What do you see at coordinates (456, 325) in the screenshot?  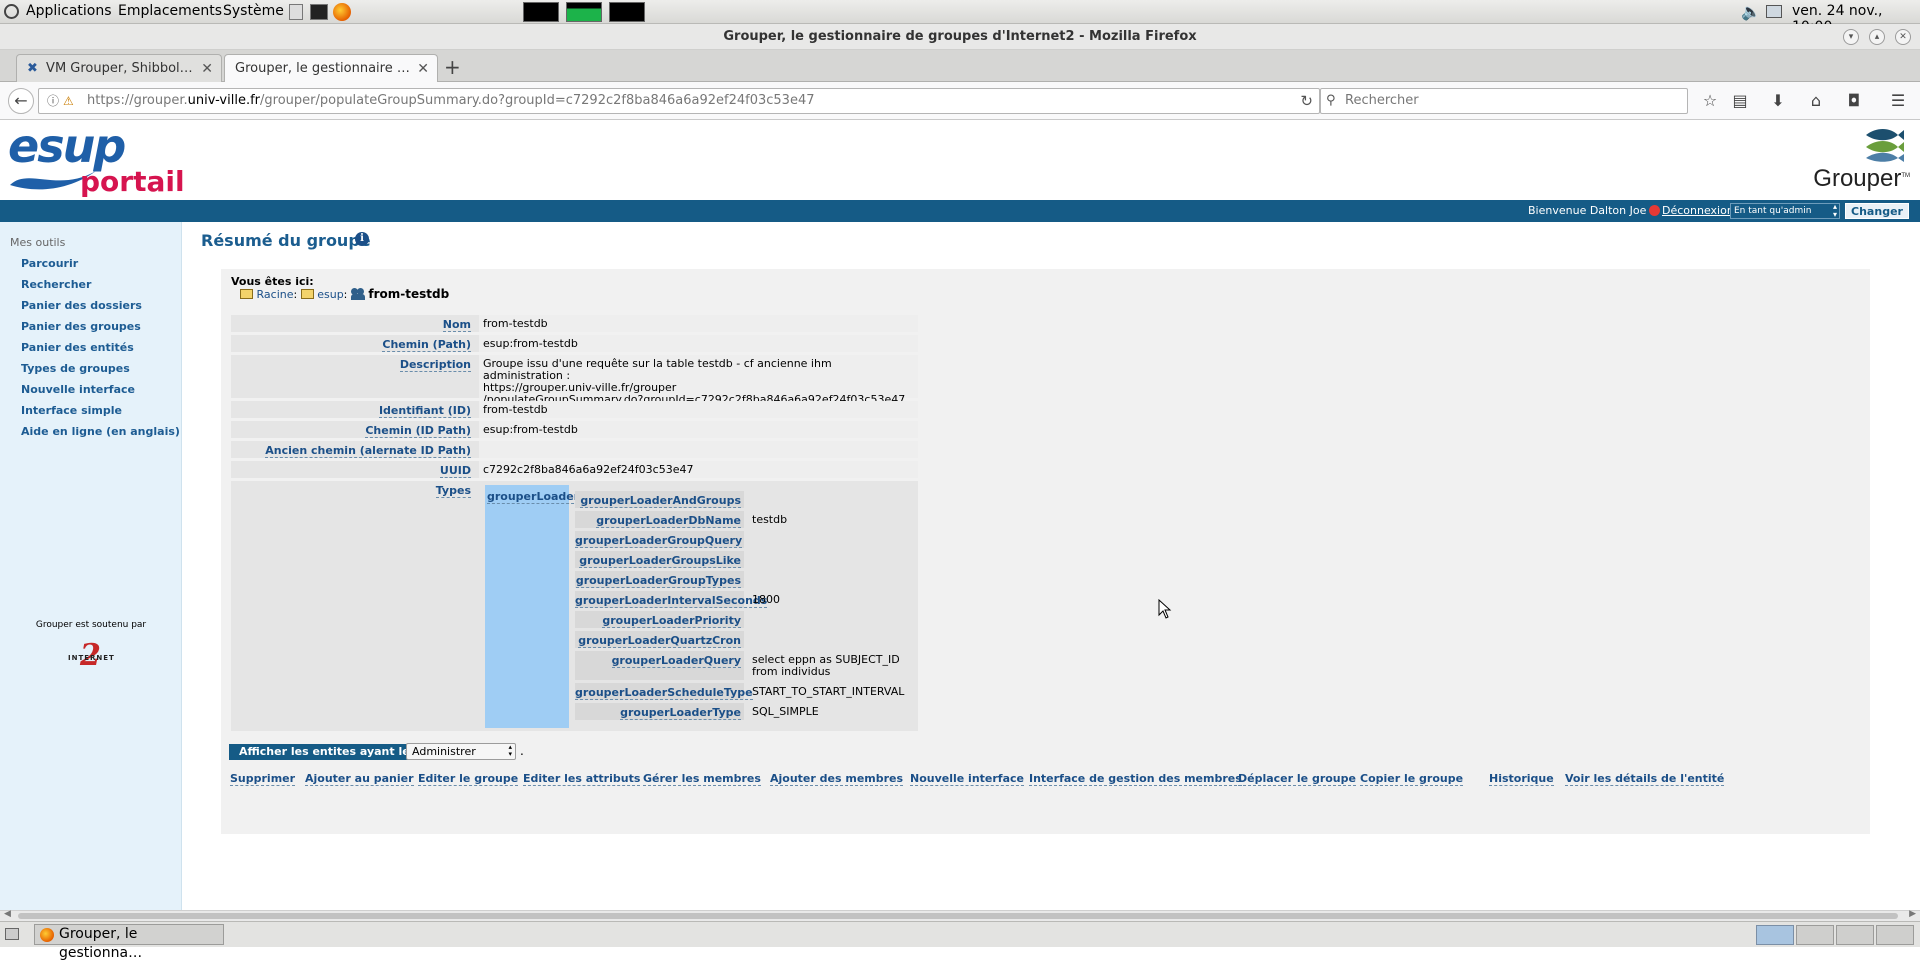 I see `attr-label-nom: Nom` at bounding box center [456, 325].